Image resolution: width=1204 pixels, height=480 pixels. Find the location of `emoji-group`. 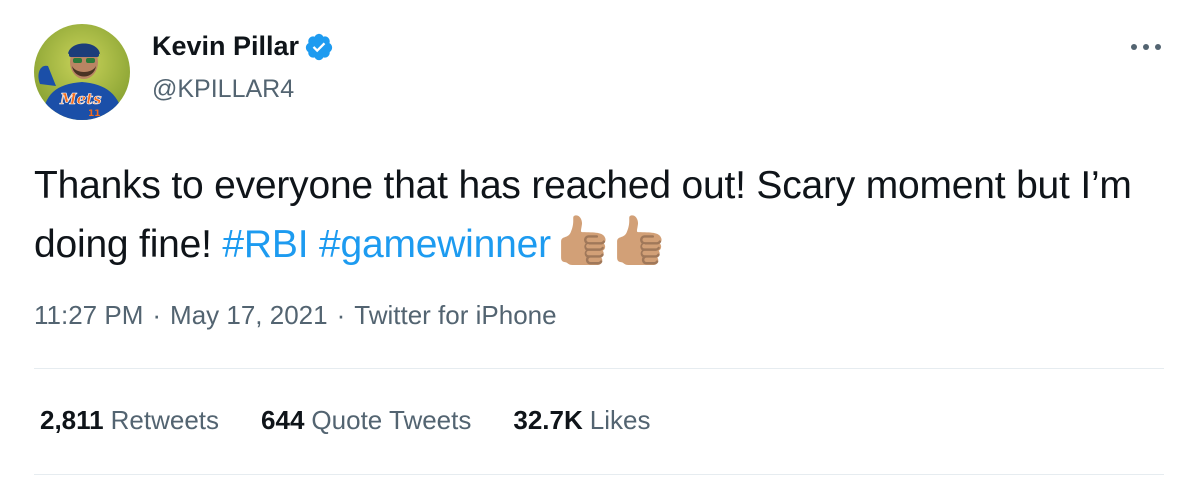

emoji-group is located at coordinates (613, 248).